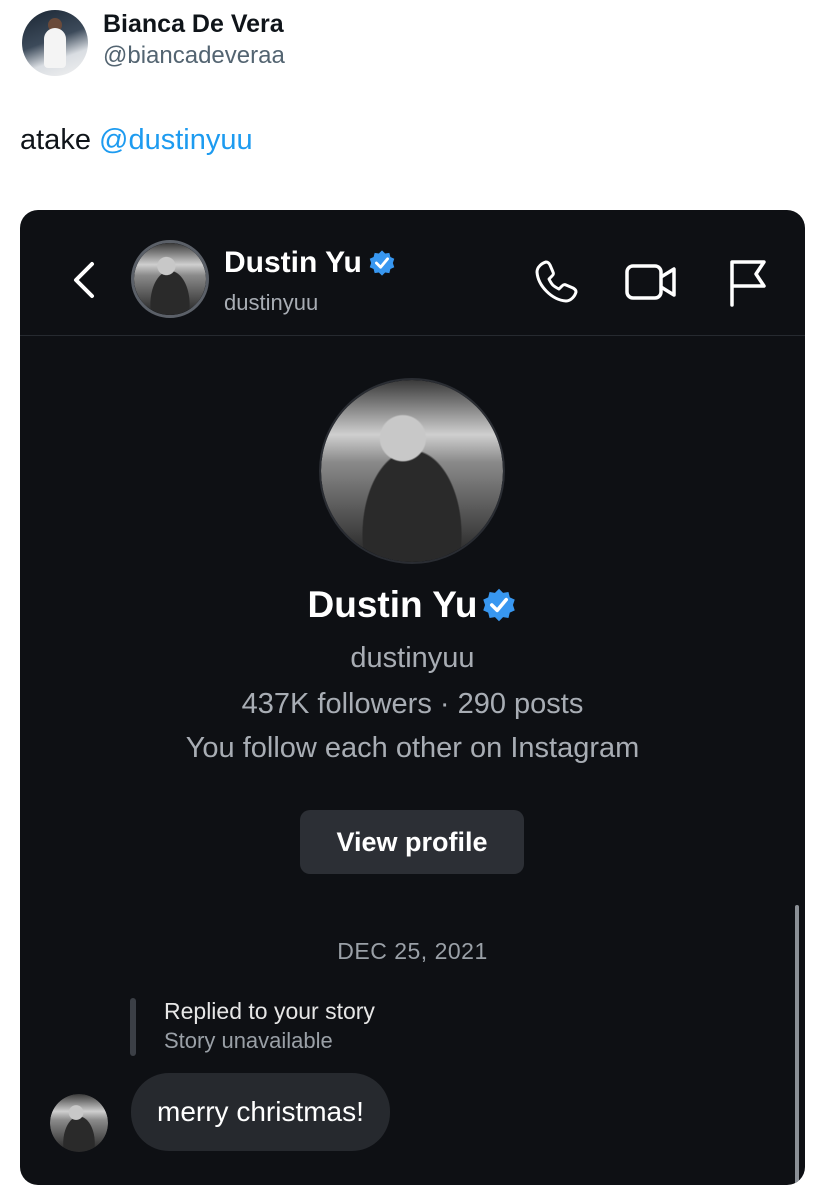 The width and height of the screenshot is (824, 1199). What do you see at coordinates (412, 273) in the screenshot?
I see `dm-top-bar: Dustin Yu dustinyuu` at bounding box center [412, 273].